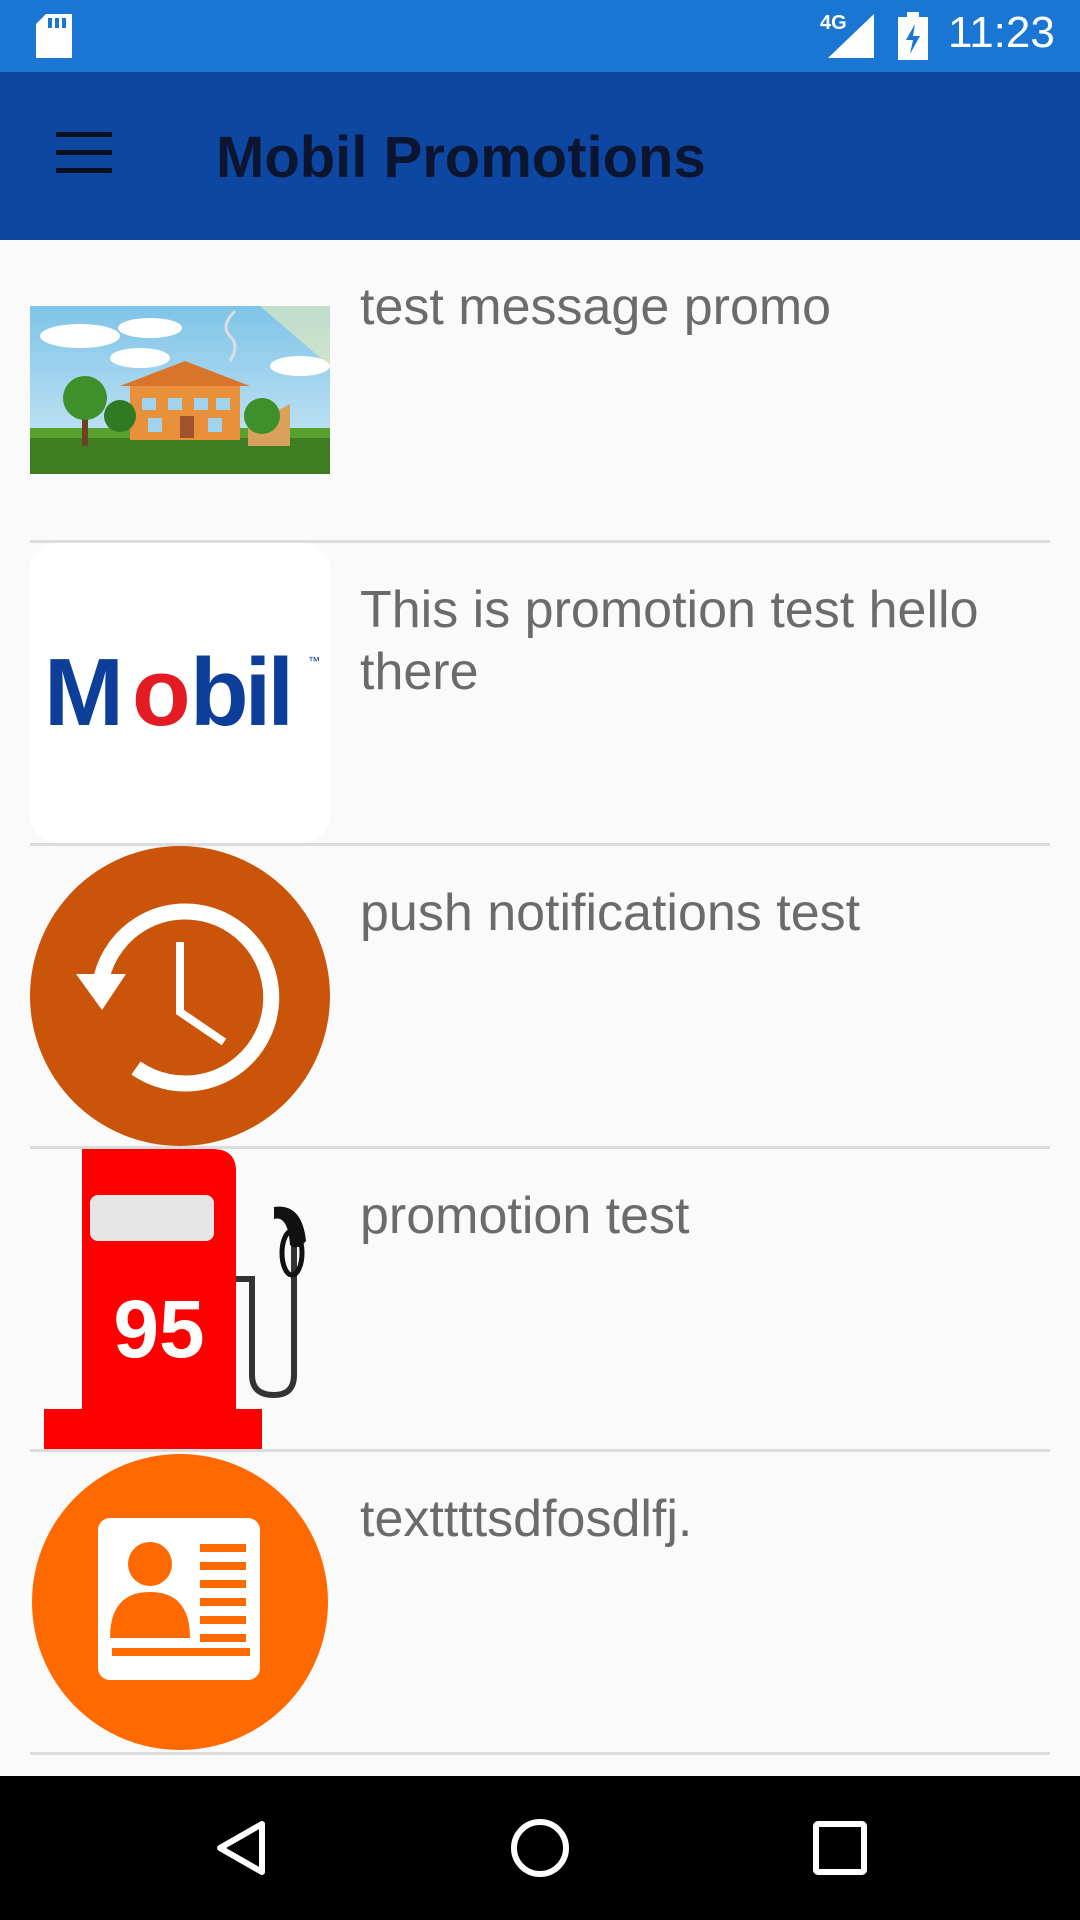 The height and width of the screenshot is (1920, 1080). What do you see at coordinates (913, 36) in the screenshot?
I see `battery-charging-icon` at bounding box center [913, 36].